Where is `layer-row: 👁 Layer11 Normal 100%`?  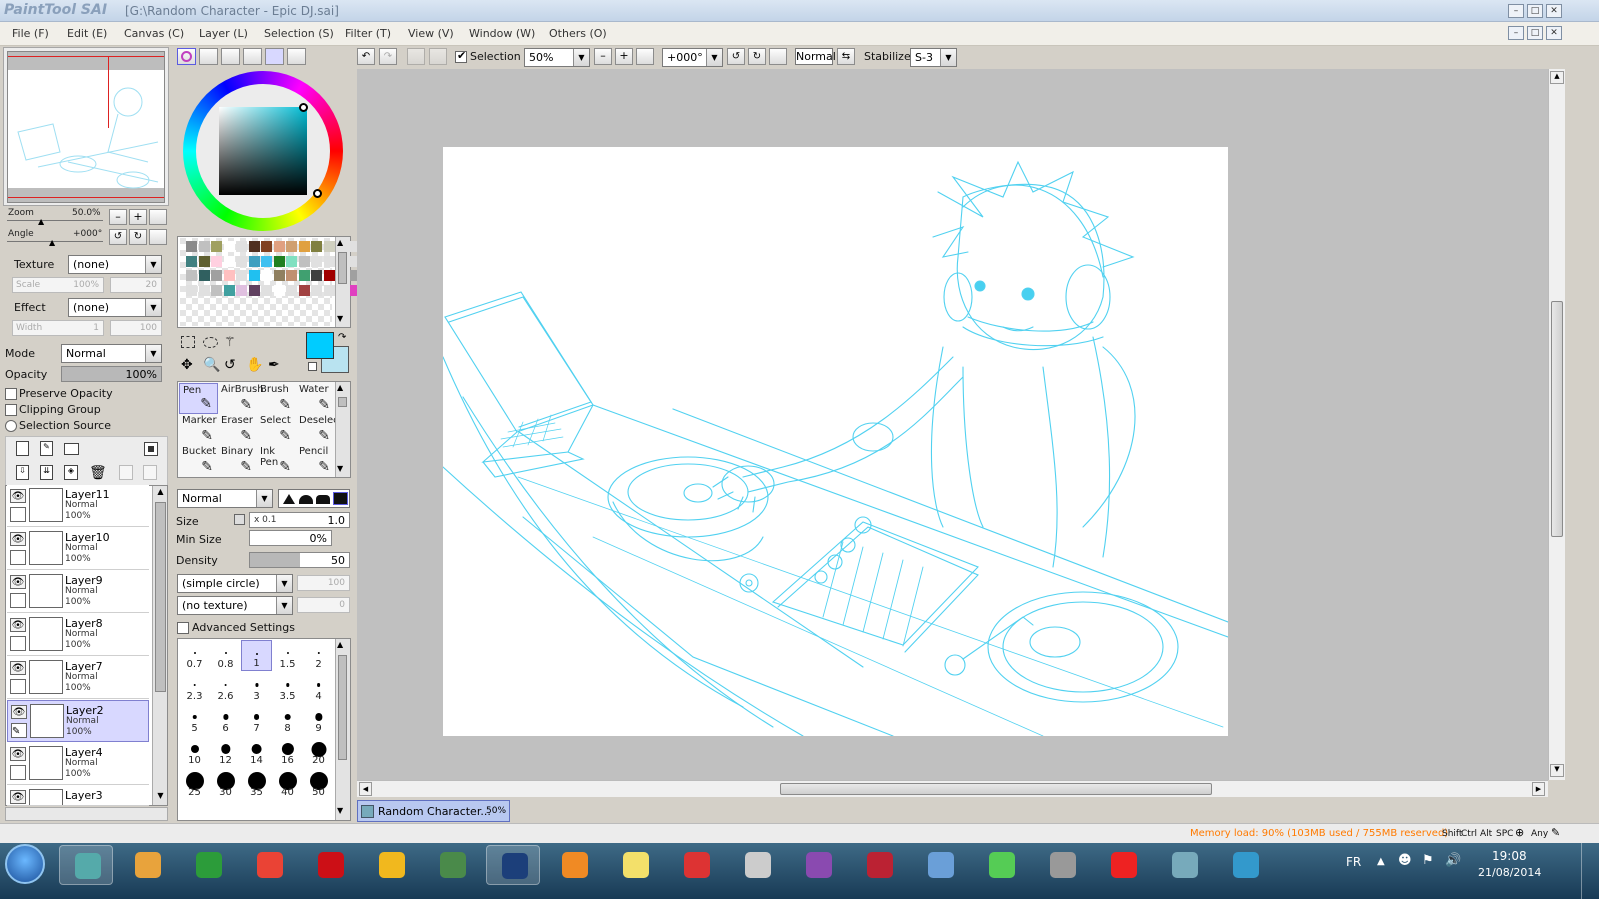 layer-row: 👁 Layer11 Normal 100% is located at coordinates (78, 506).